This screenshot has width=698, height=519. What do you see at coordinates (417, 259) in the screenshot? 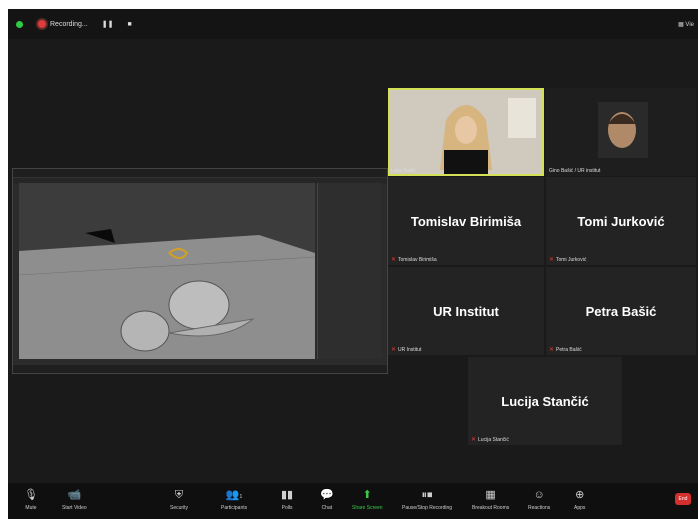
I see `participant-name: Tomislav Birimiša` at bounding box center [417, 259].